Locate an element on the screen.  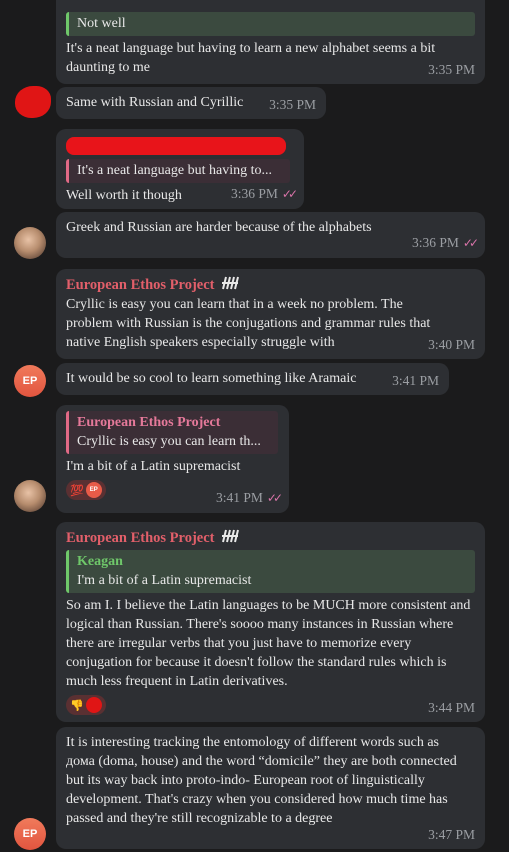
message-bubble: Same with Russian and Cyrillic 3:35 PM is located at coordinates (191, 103).